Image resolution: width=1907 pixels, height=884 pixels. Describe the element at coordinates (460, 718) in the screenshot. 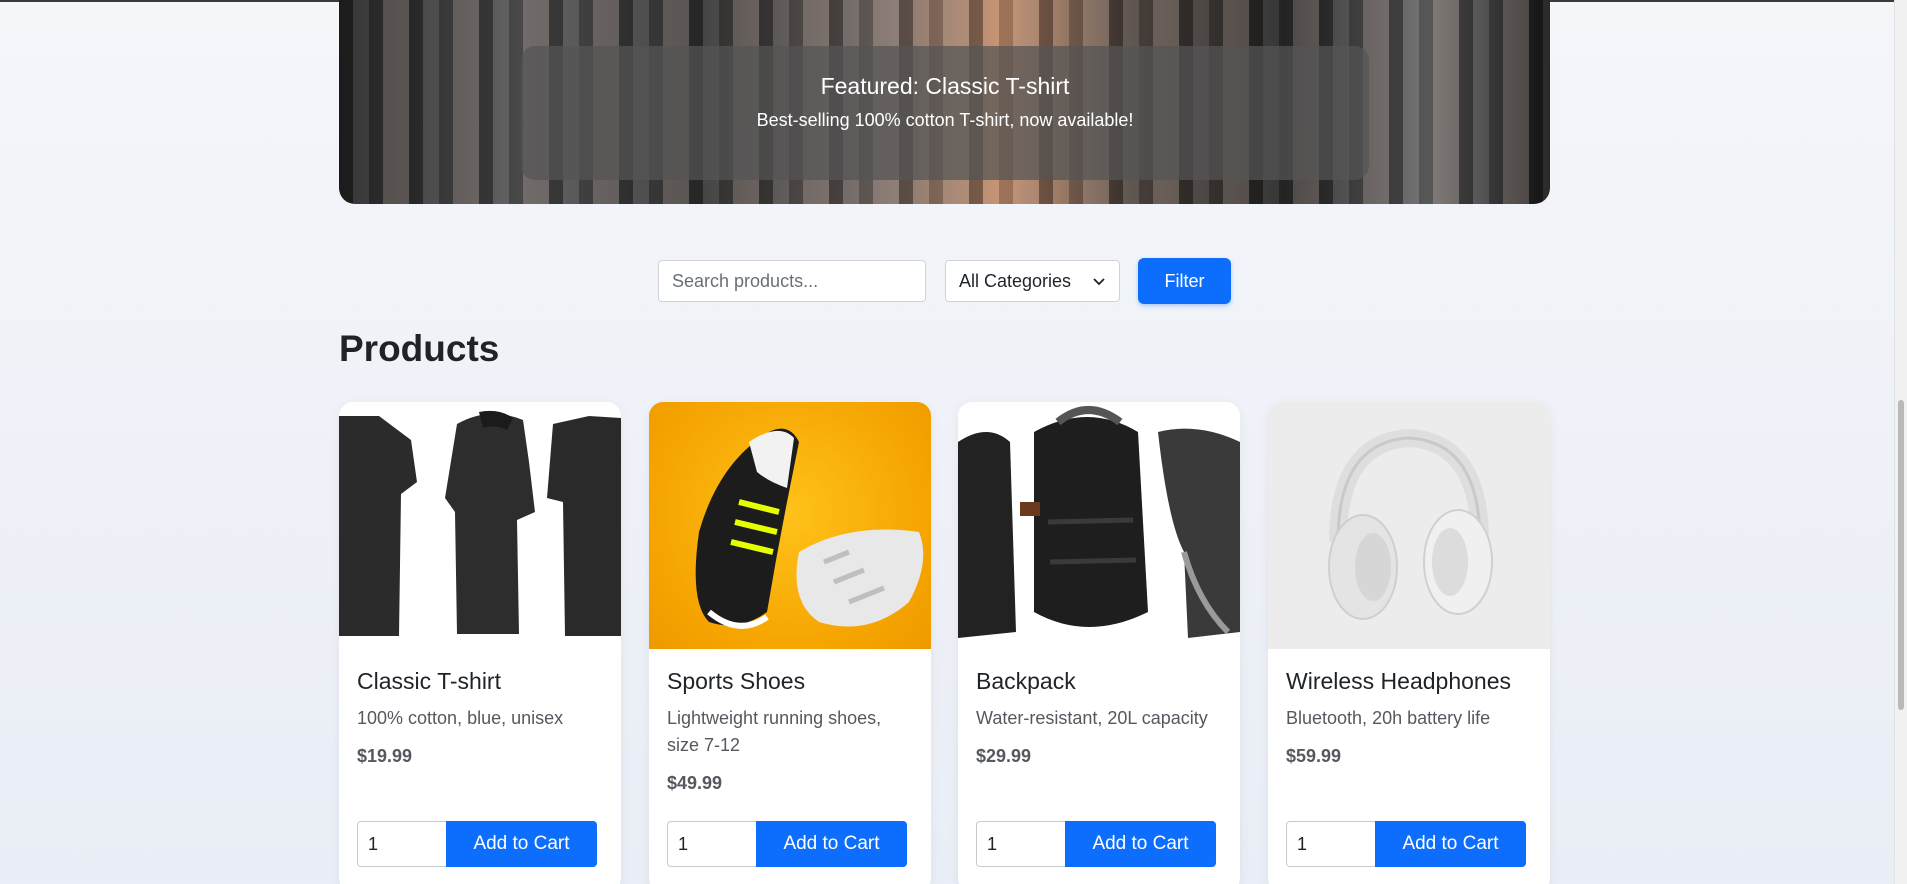

I see `product-description: 100% cotton, blue, unisex` at that location.